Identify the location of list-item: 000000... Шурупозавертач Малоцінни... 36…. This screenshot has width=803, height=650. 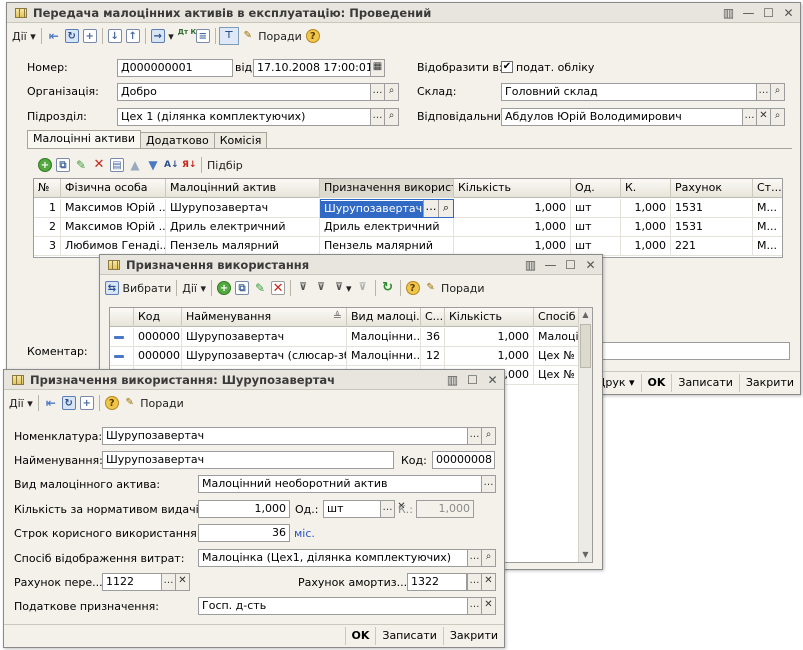
(344, 337).